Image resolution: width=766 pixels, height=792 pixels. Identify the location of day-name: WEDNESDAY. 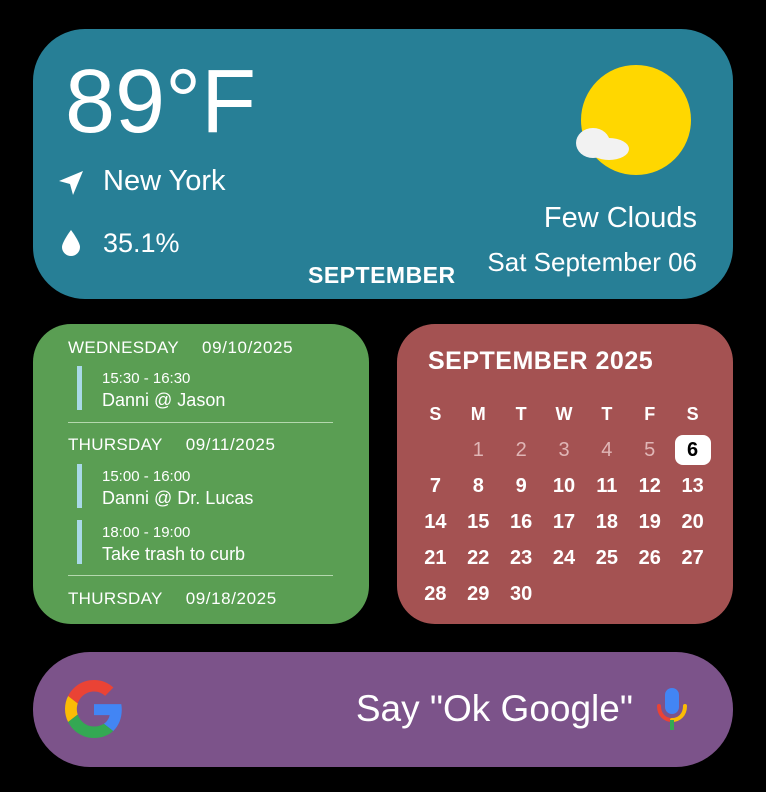
(124, 347).